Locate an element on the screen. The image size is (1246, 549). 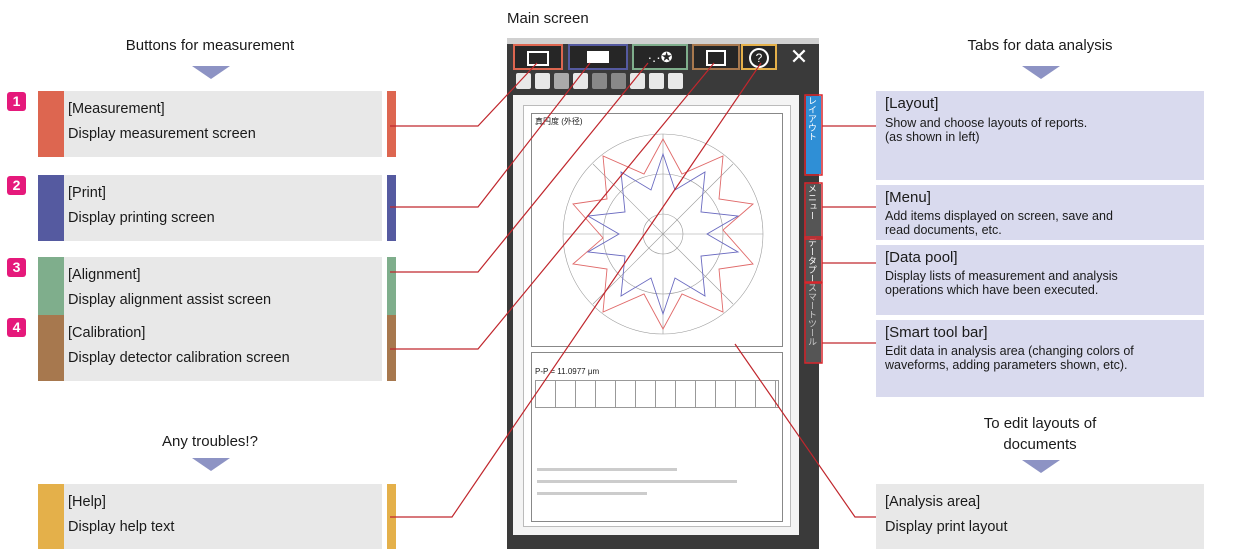
tab-highlight-data-pool is located at coordinates (813, 259).